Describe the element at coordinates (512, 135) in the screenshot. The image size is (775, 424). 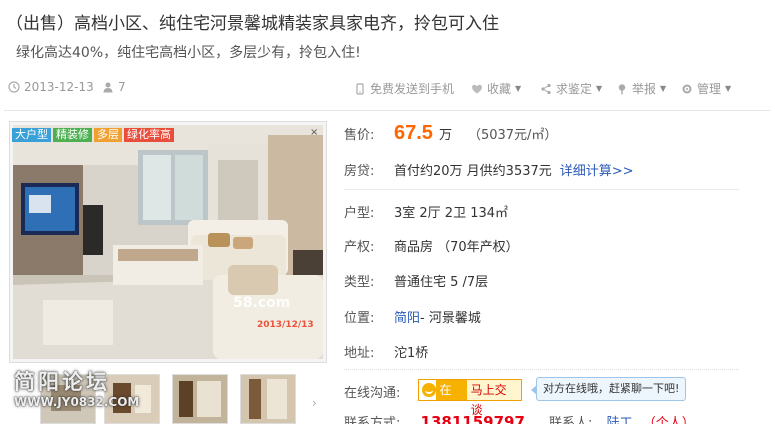
I see `price-per-sqm: （5037元/㎡）` at that location.